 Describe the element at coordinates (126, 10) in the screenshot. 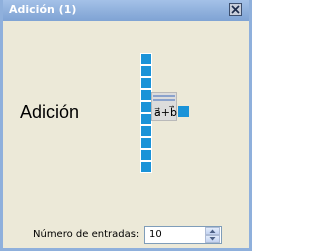

I see `title-bar: Adición (1)` at that location.